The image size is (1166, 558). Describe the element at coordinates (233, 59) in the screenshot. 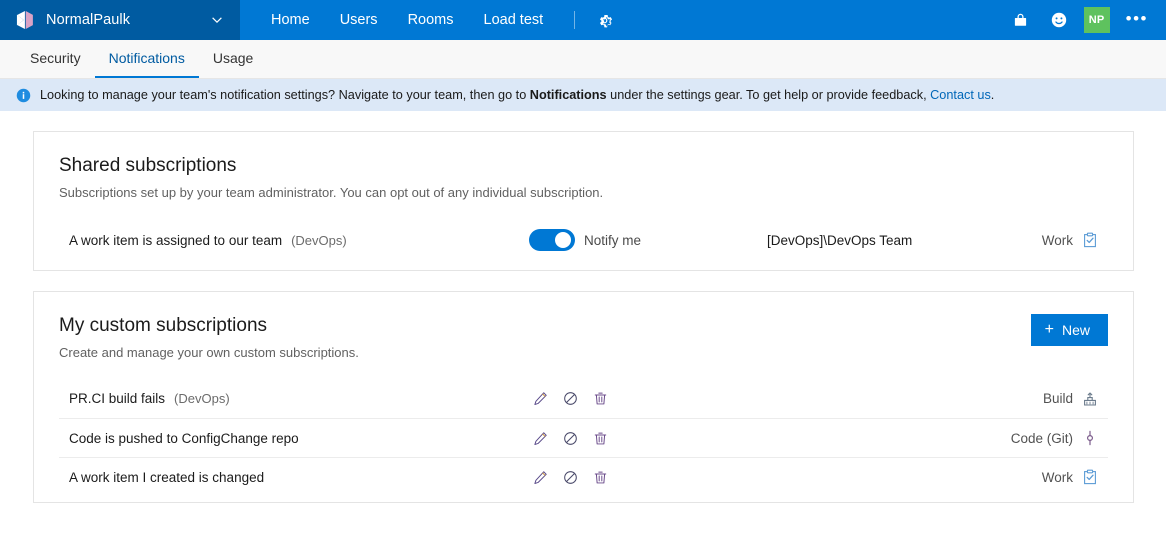

I see `tab-usage: Usage` at that location.